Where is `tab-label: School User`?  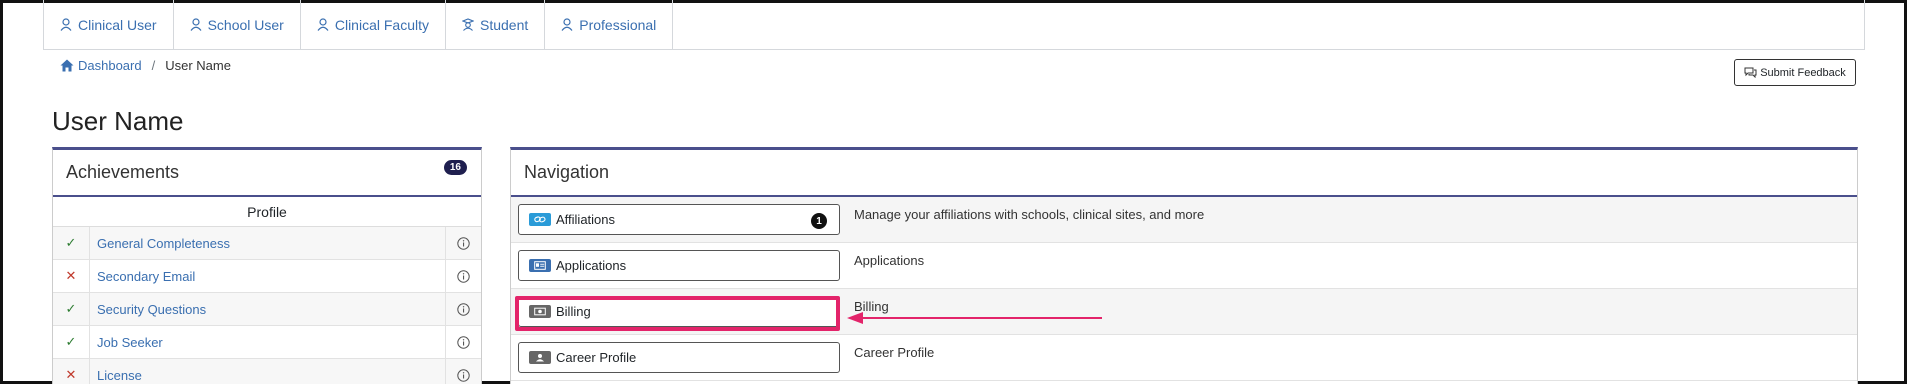 tab-label: School User is located at coordinates (245, 24).